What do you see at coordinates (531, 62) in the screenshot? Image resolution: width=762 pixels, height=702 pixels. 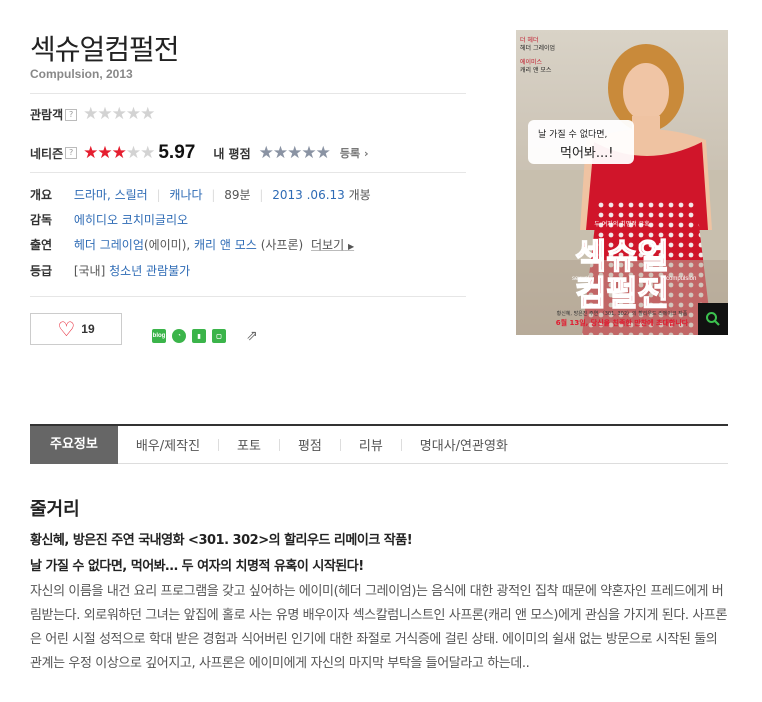 I see `svg-text: 에이미스` at bounding box center [531, 62].